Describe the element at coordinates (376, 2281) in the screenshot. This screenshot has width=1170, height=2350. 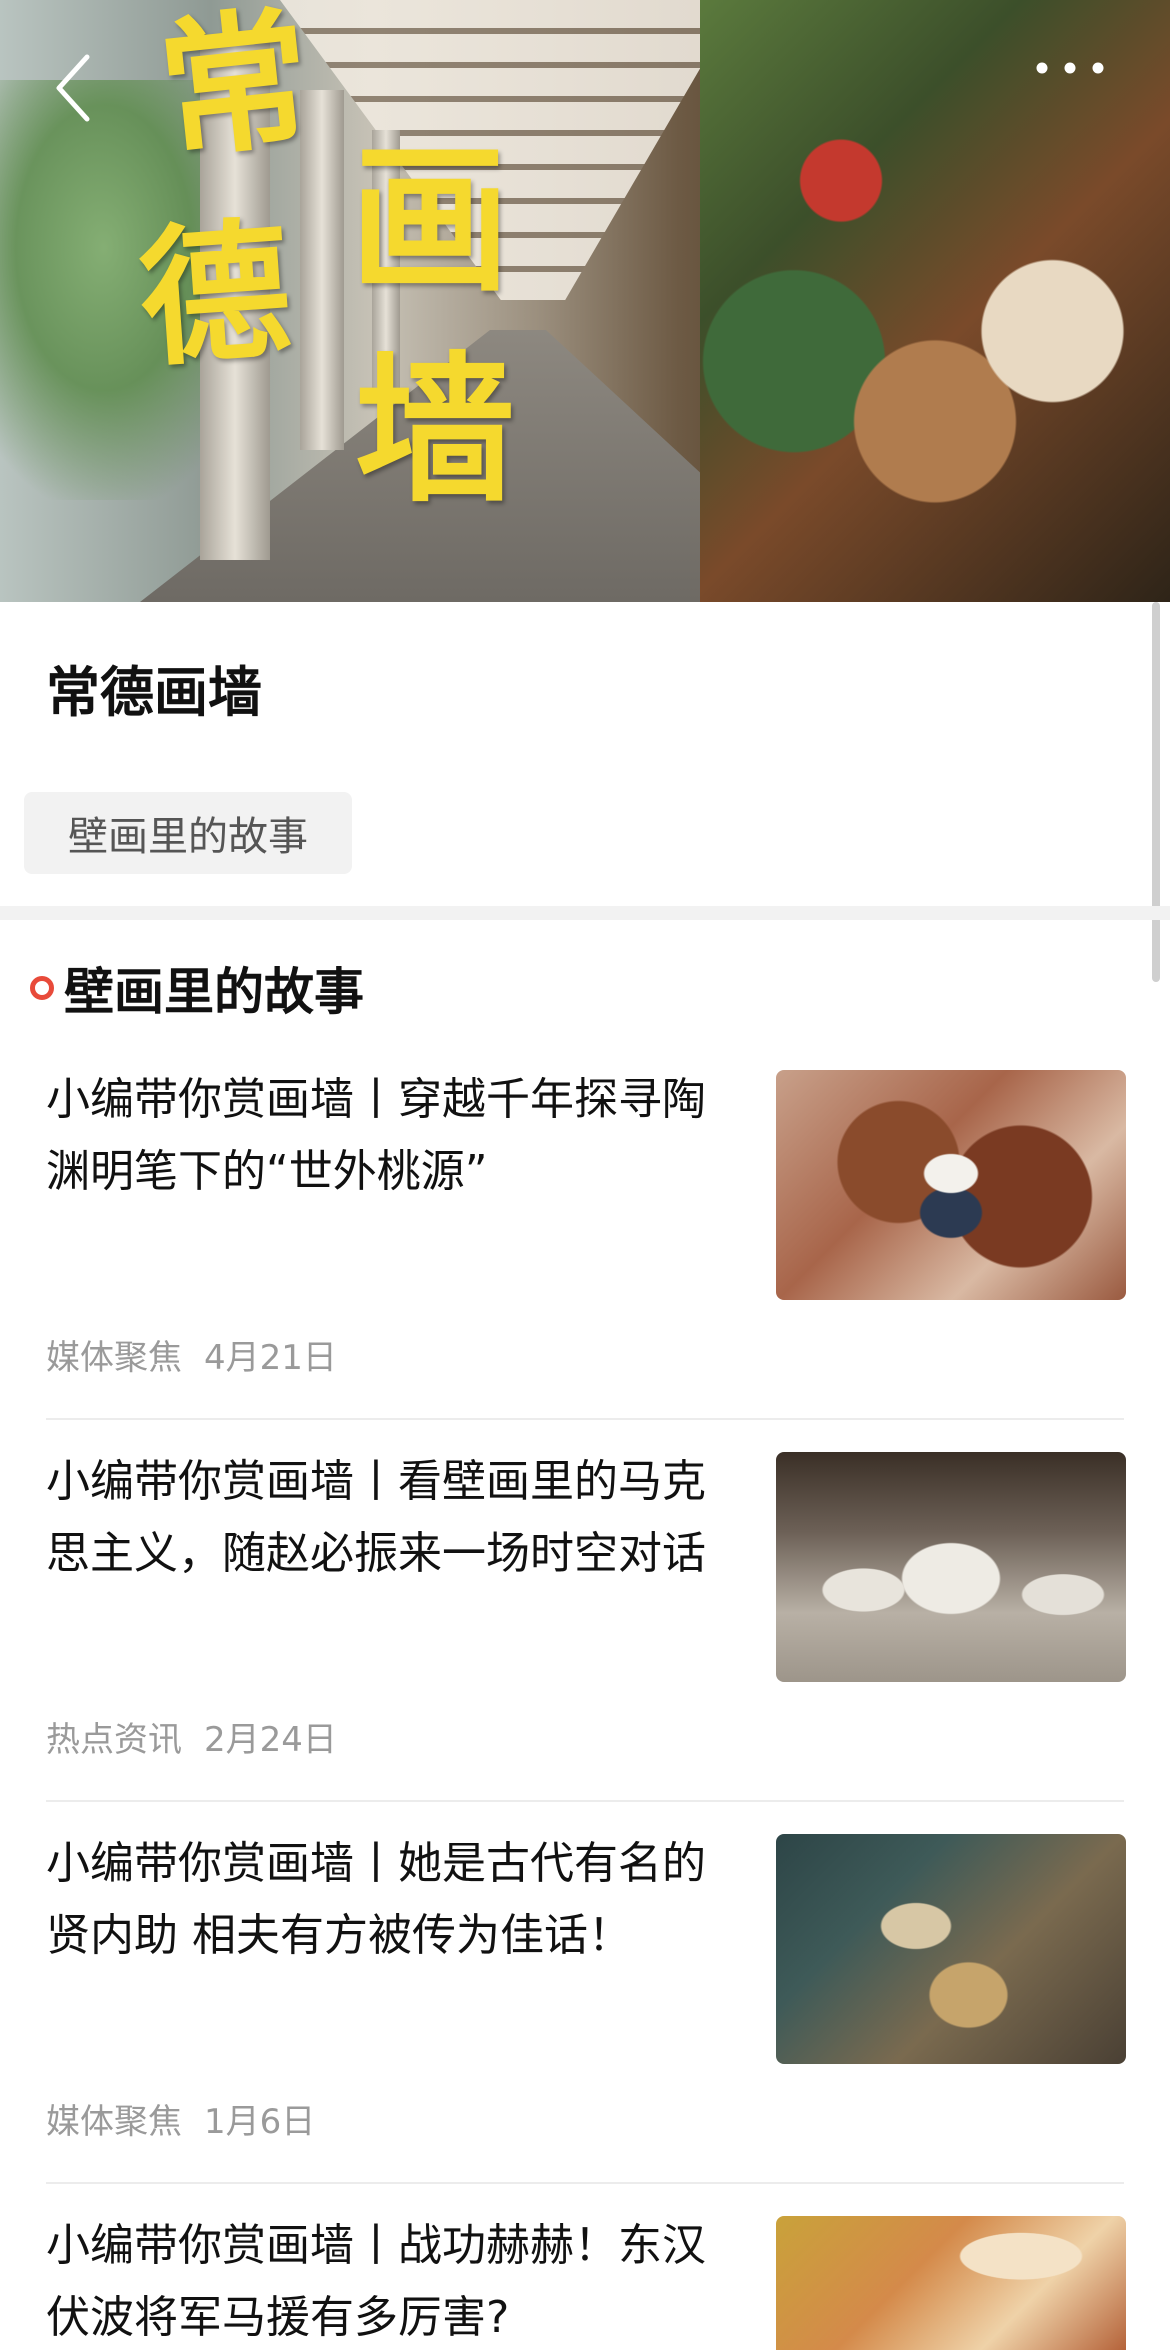
I see `article-title: 小编带你赏画墙丨战功赫赫！东汉伏波将军马援有多厉害?` at that location.